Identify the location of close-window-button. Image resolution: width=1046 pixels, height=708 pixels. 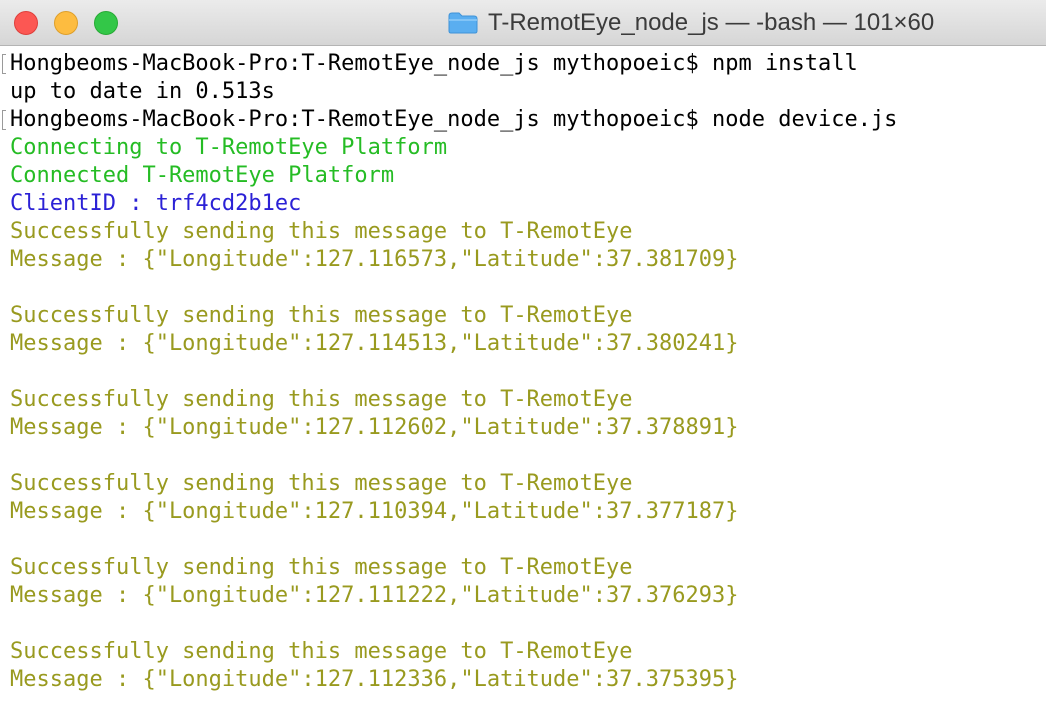
(26, 23).